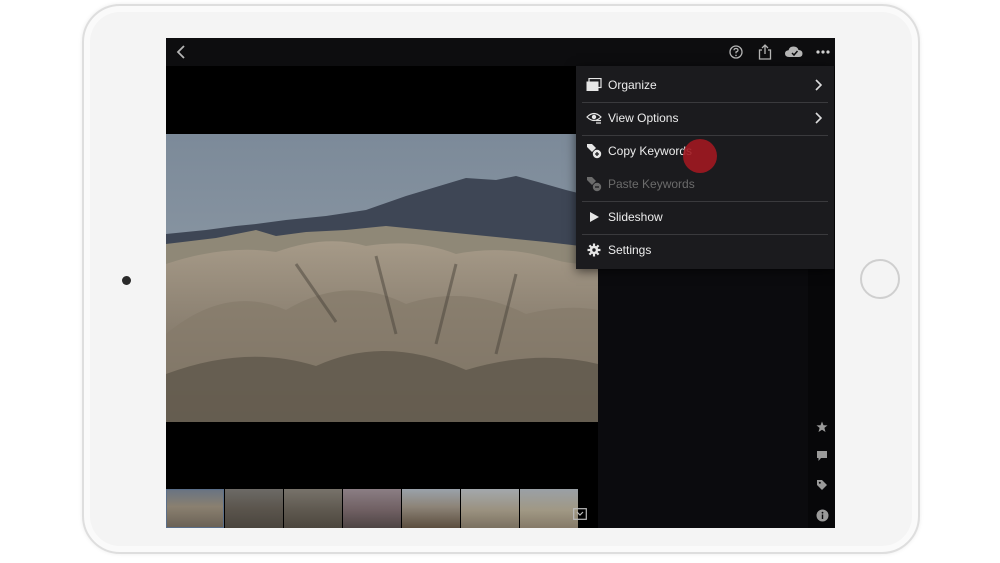  I want to click on star-icon, so click(822, 427).